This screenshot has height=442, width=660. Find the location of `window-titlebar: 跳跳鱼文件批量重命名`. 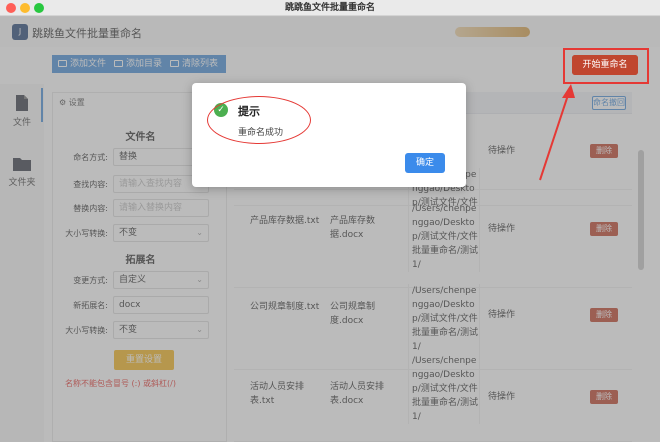

window-titlebar: 跳跳鱼文件批量重命名 is located at coordinates (330, 8).